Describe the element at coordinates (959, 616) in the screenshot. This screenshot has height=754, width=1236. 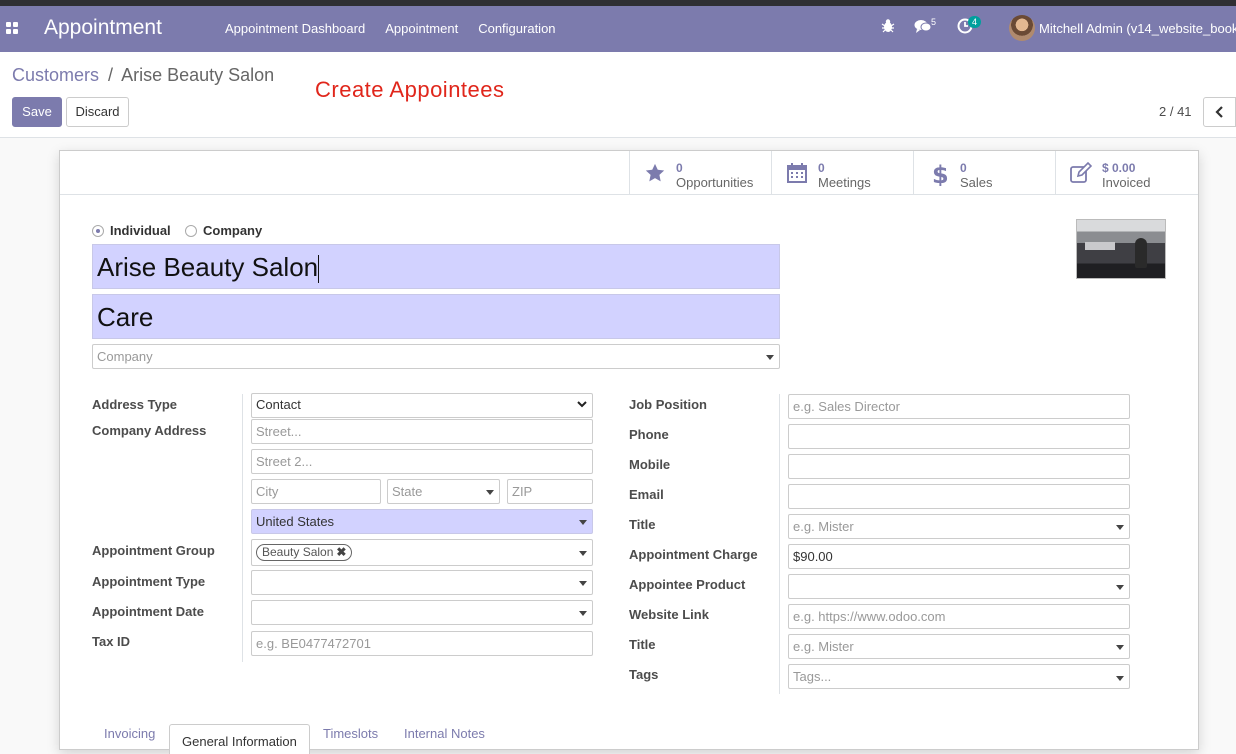
I see `website-link-input: e.g. https://www.odoo.com` at that location.